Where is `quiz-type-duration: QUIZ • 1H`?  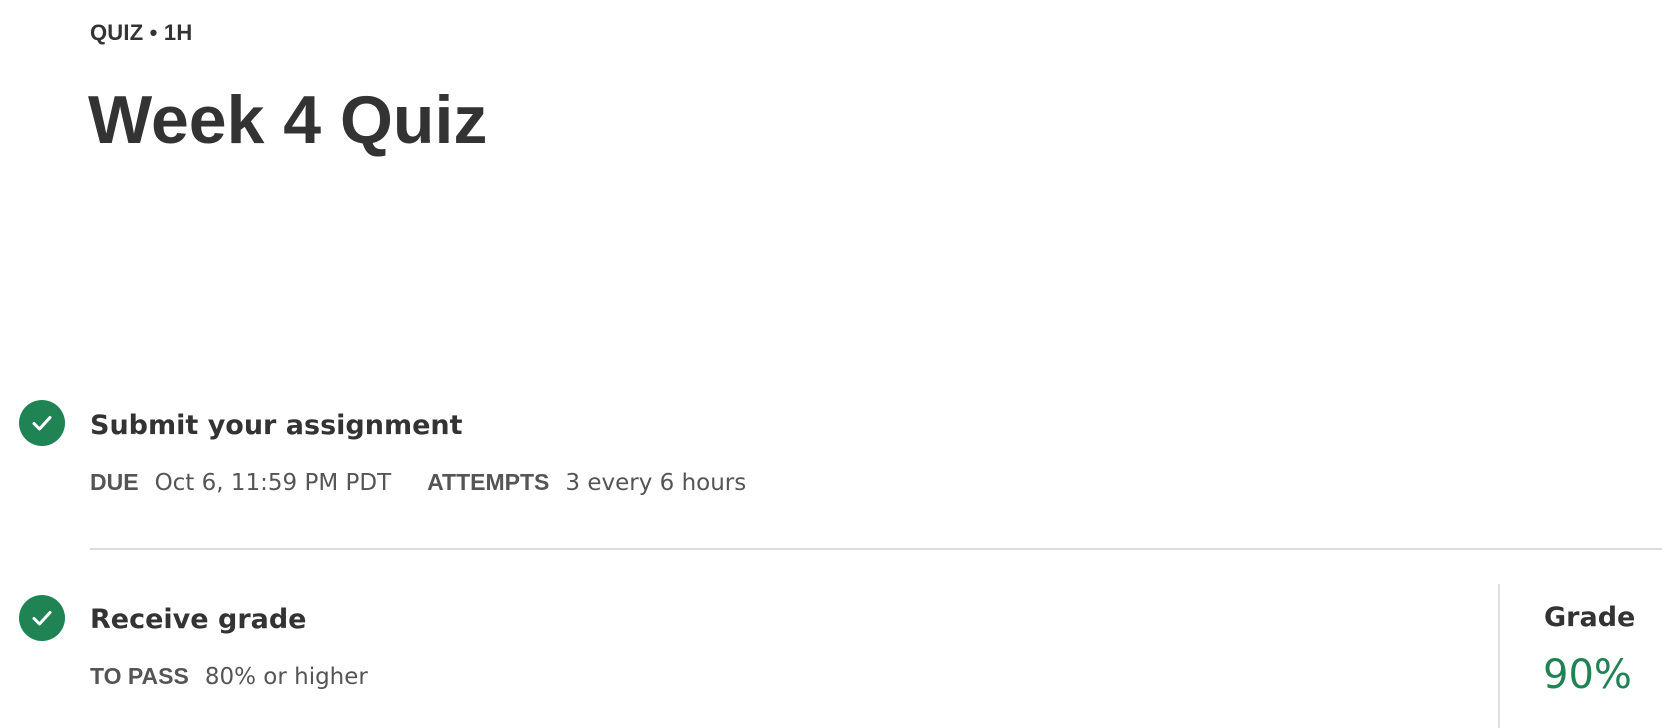
quiz-type-duration: QUIZ • 1H is located at coordinates (141, 32).